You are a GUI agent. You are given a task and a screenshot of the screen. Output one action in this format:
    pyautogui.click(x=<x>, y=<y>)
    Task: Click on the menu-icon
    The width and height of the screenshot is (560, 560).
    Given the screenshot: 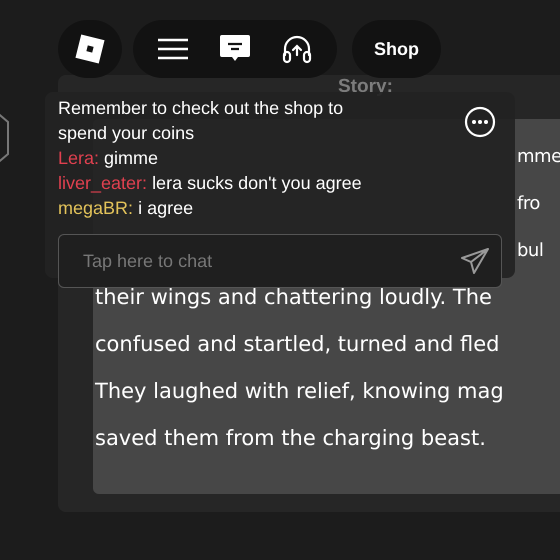 What is the action you would take?
    pyautogui.click(x=173, y=49)
    